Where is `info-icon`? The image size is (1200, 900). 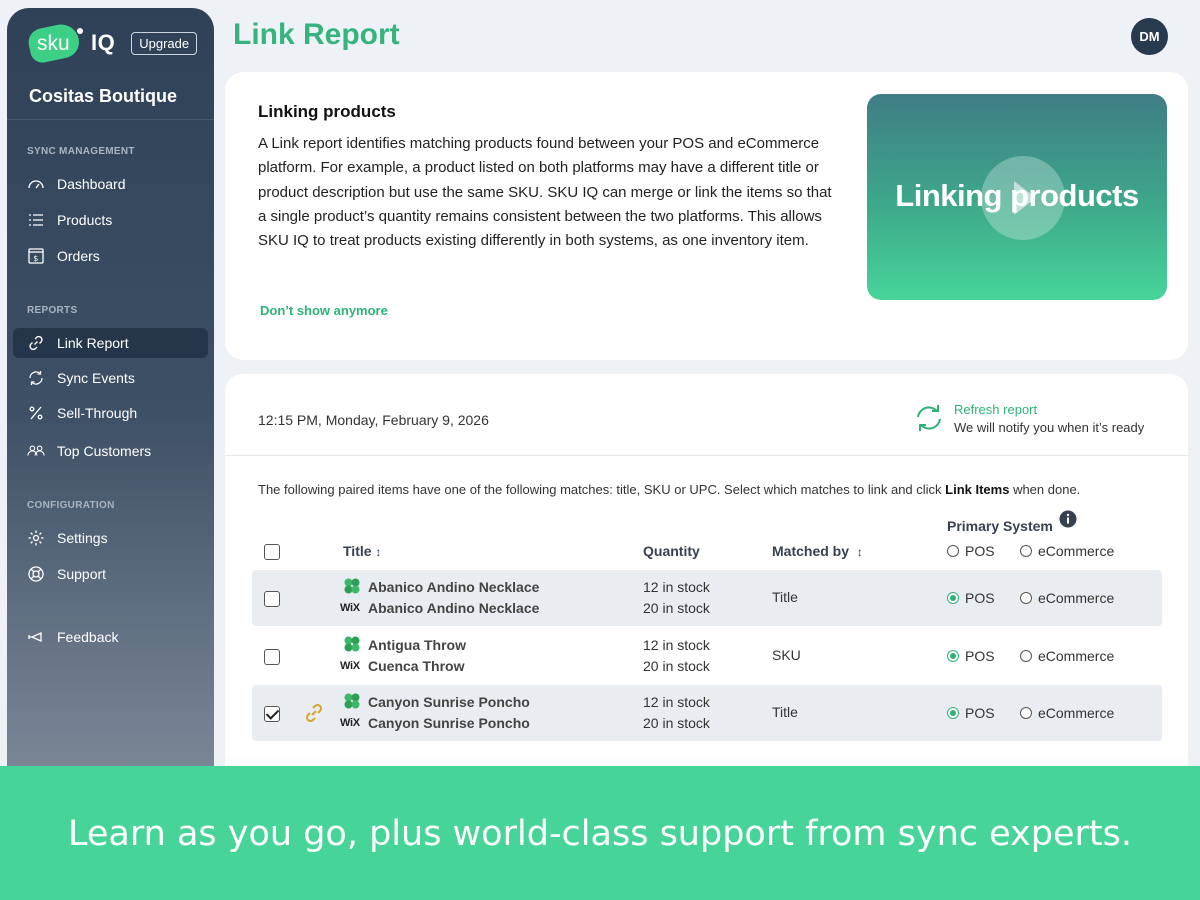
info-icon is located at coordinates (1068, 519).